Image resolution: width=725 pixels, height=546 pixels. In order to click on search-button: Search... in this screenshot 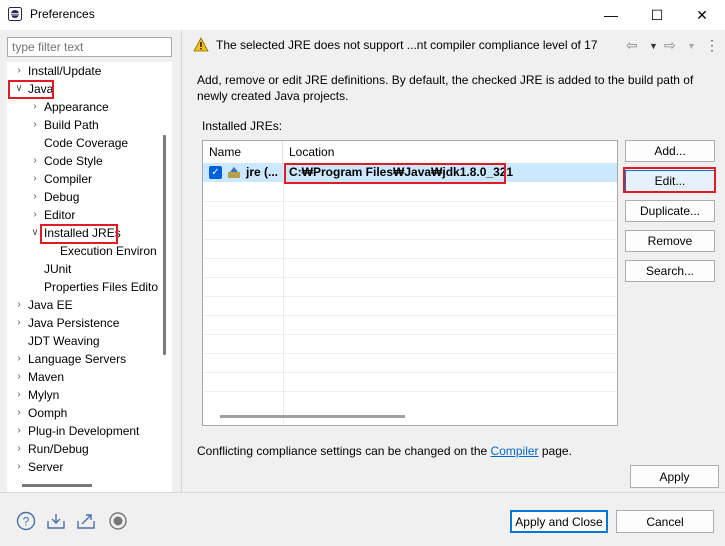, I will do `click(670, 271)`.